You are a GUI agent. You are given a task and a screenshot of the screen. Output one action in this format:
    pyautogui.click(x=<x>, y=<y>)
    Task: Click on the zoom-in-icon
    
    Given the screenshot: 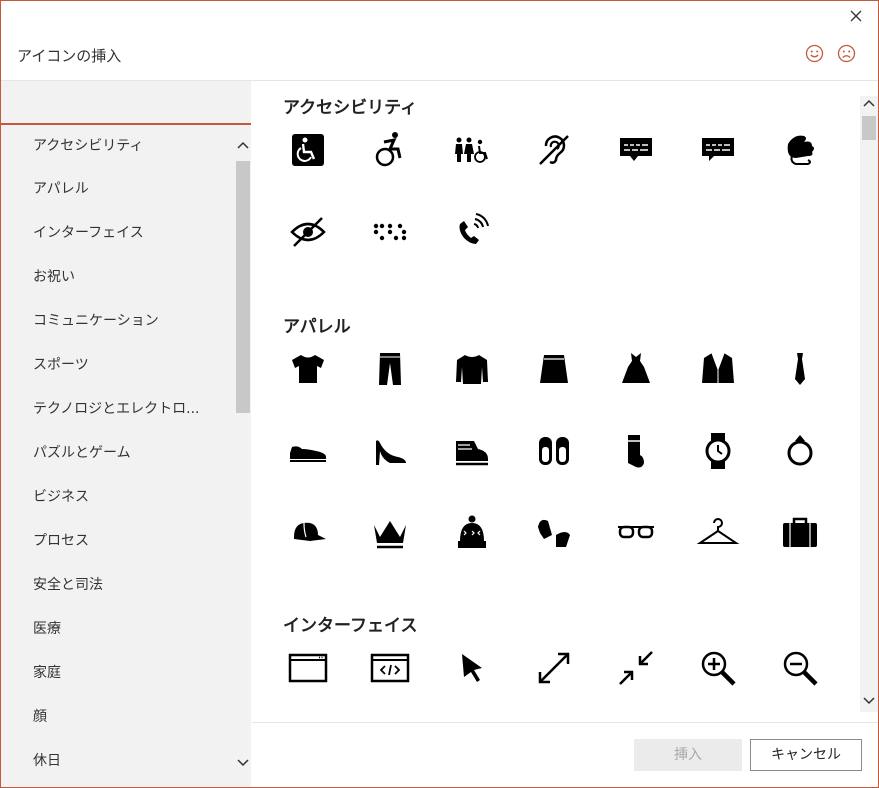 What is the action you would take?
    pyautogui.click(x=718, y=668)
    